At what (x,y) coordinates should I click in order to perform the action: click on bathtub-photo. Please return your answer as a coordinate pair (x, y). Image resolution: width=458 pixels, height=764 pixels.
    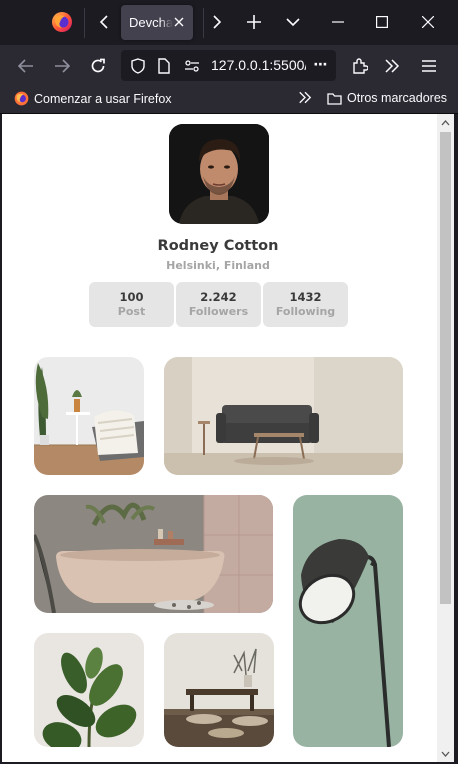
    Looking at the image, I should click on (153, 554).